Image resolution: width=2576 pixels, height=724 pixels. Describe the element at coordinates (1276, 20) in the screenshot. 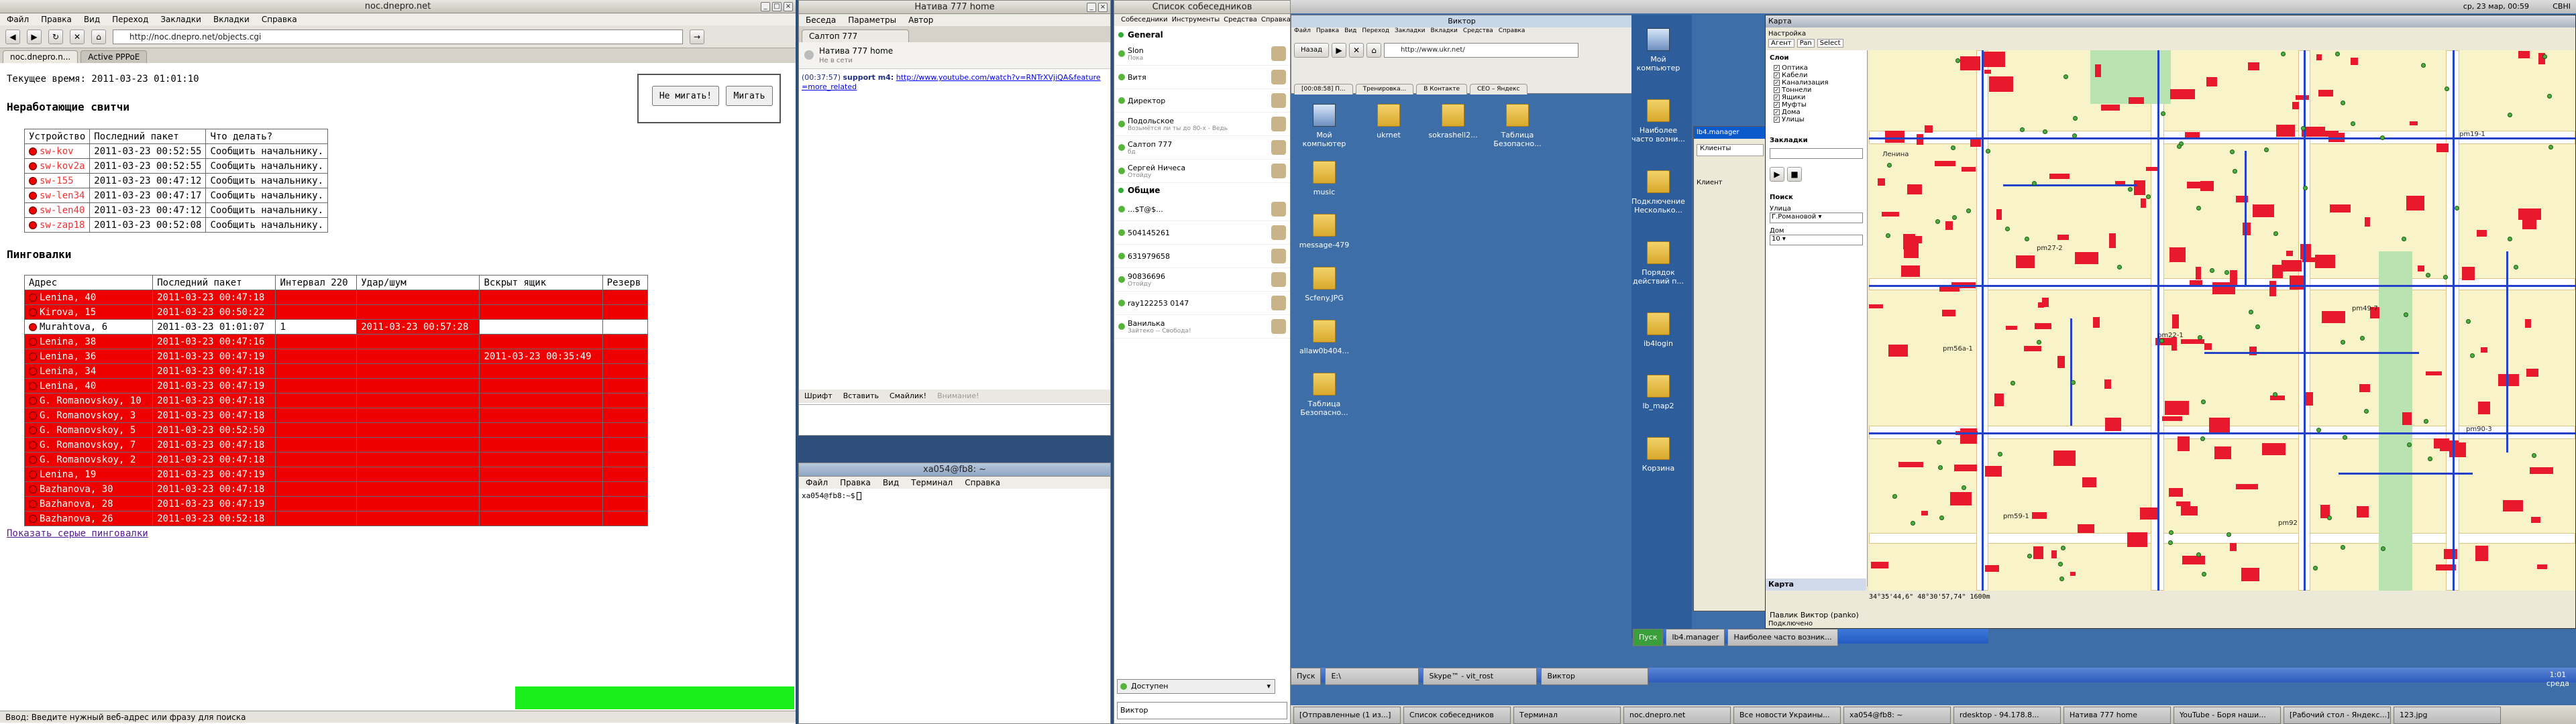

I see `menu-item: Справка` at that location.